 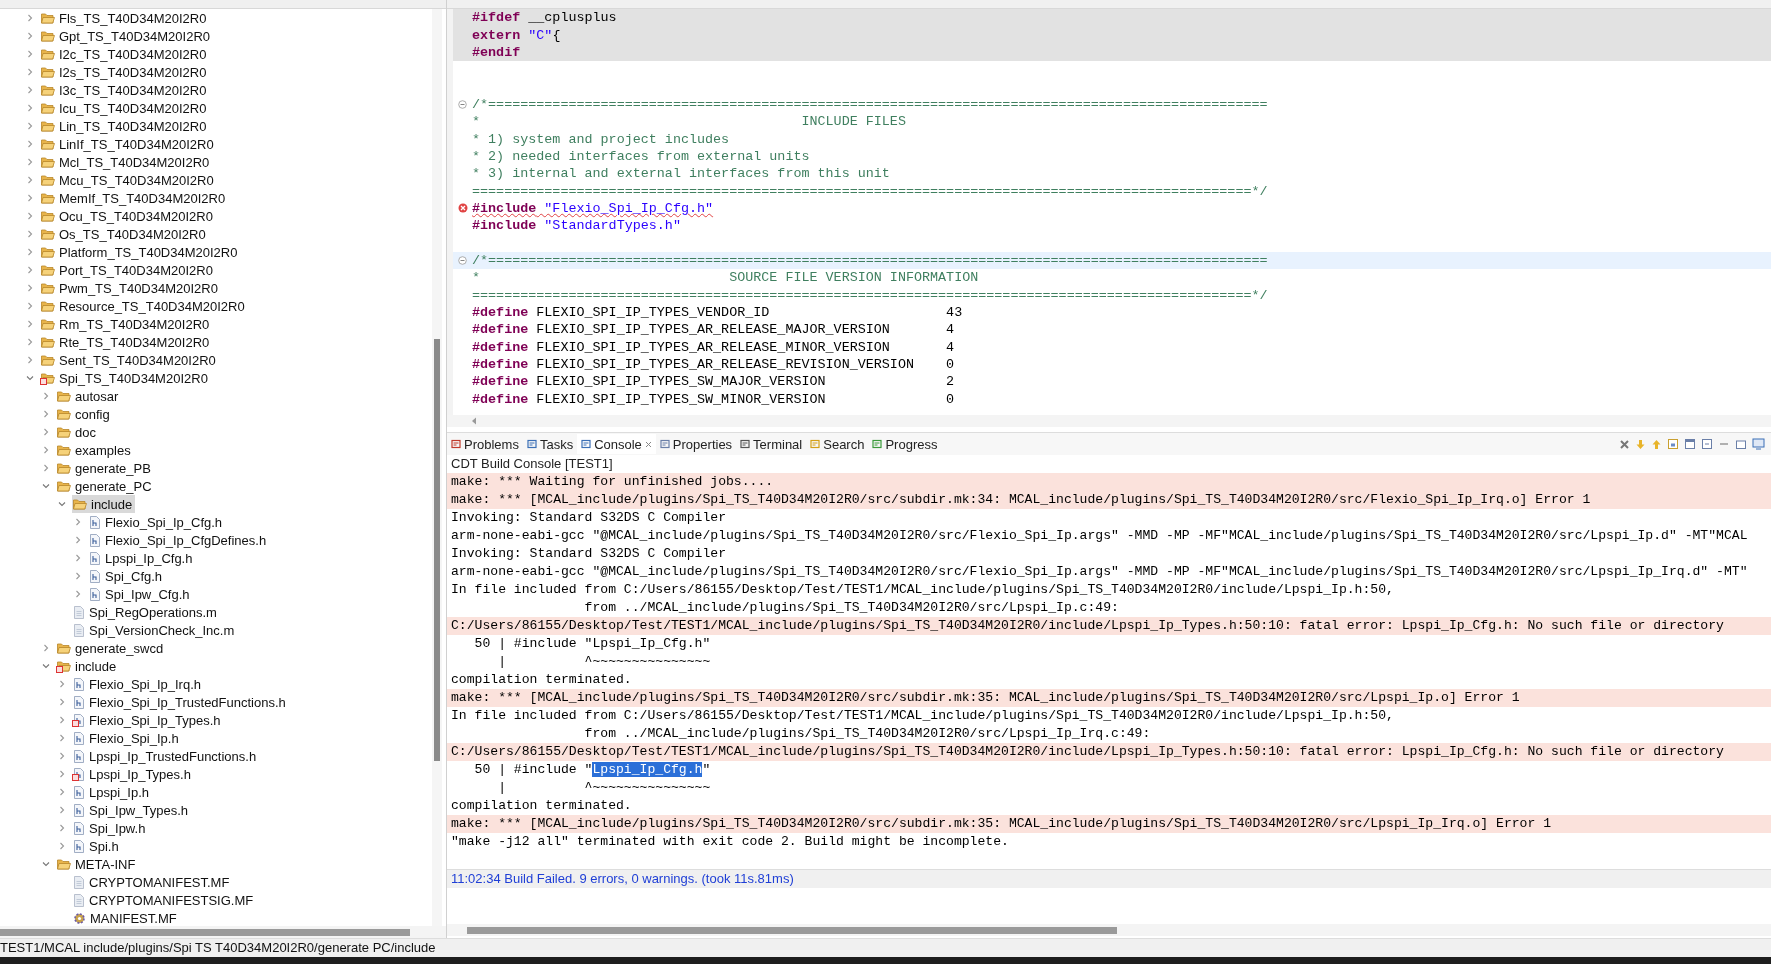 What do you see at coordinates (125, 72) in the screenshot?
I see `tree-item: I2s_TS_T40D34M20I2R0` at bounding box center [125, 72].